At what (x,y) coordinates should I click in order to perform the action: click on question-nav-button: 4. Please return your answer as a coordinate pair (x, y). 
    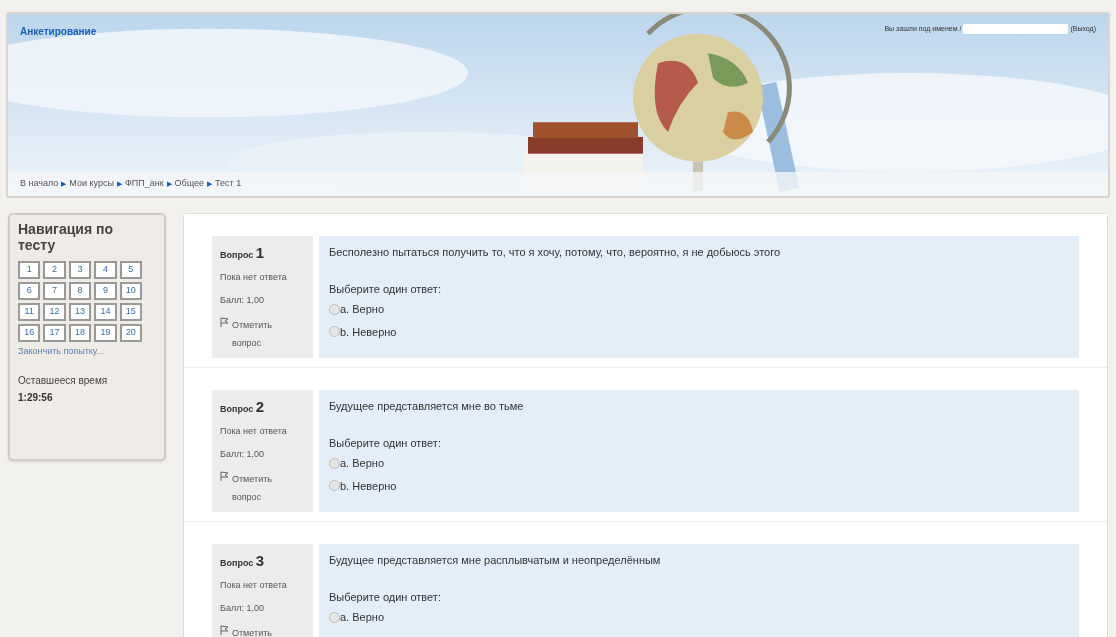
    Looking at the image, I should click on (105, 270).